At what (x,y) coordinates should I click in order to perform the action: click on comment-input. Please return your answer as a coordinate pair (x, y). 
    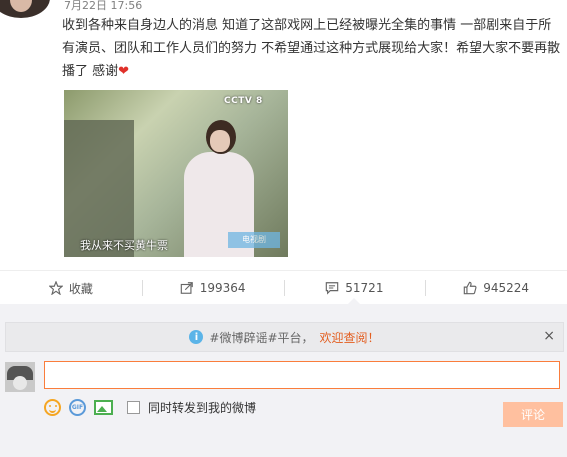
    Looking at the image, I should click on (302, 375).